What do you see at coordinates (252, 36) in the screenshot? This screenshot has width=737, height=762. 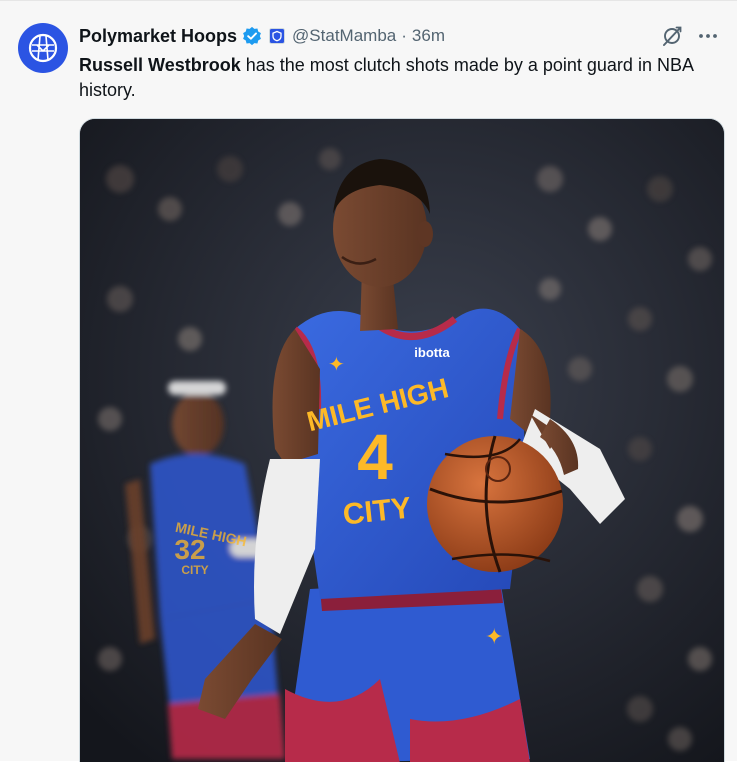 I see `verified-badge-icon` at bounding box center [252, 36].